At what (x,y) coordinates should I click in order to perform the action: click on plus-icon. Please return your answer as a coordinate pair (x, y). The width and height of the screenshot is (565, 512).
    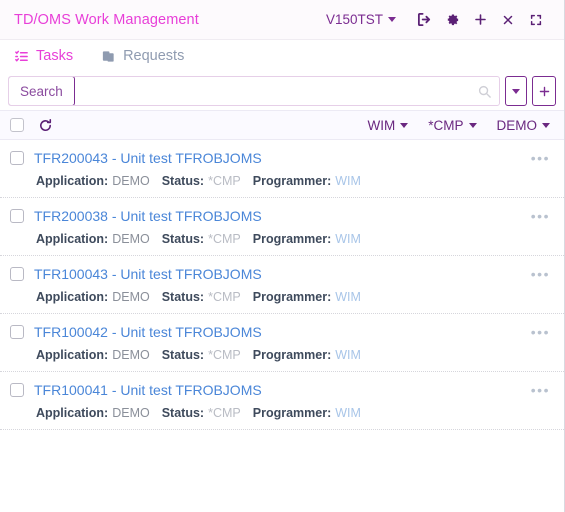
    Looking at the image, I should click on (480, 20).